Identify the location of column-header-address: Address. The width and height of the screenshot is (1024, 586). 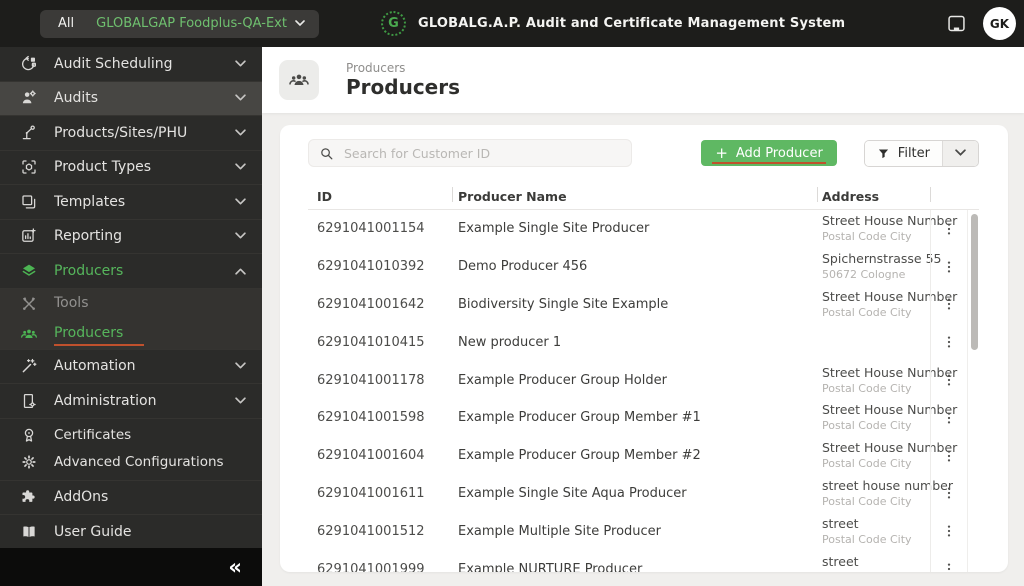
(873, 196).